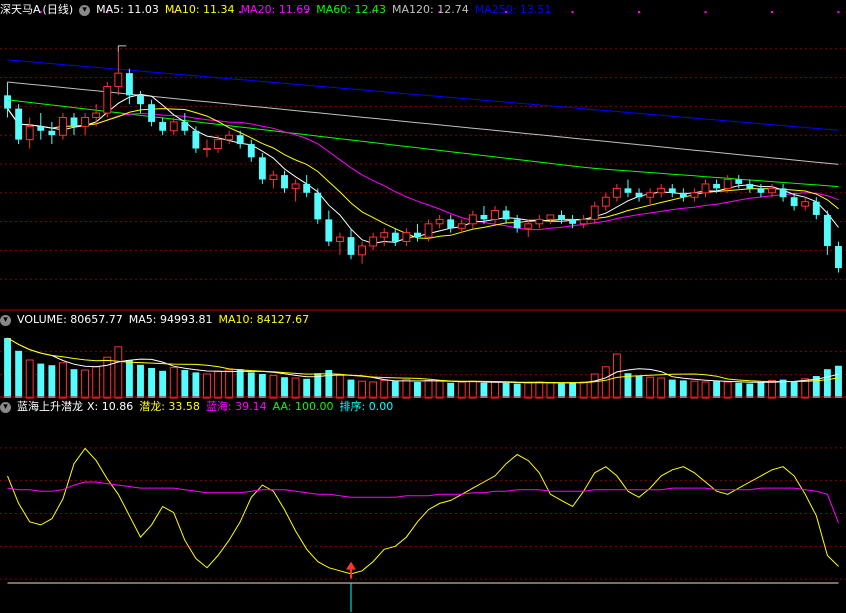 The height and width of the screenshot is (613, 846). What do you see at coordinates (5, 407) in the screenshot?
I see `chevron-down-icon: ▾` at bounding box center [5, 407].